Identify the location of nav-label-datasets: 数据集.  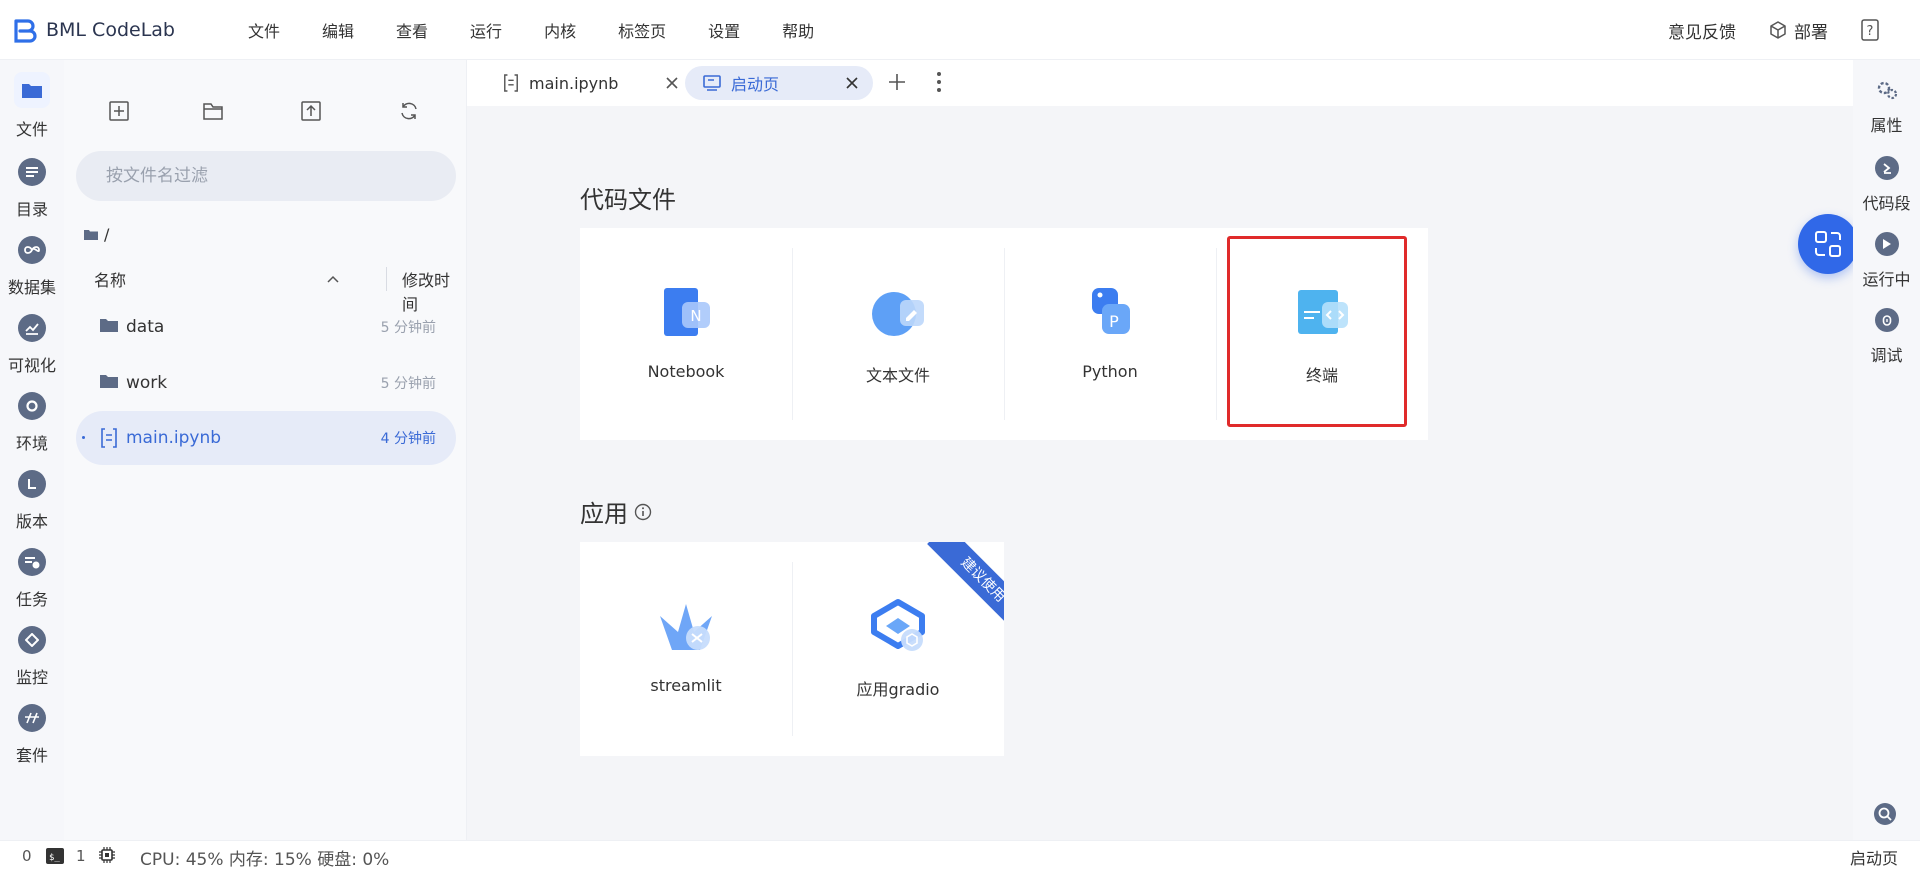
(31, 287).